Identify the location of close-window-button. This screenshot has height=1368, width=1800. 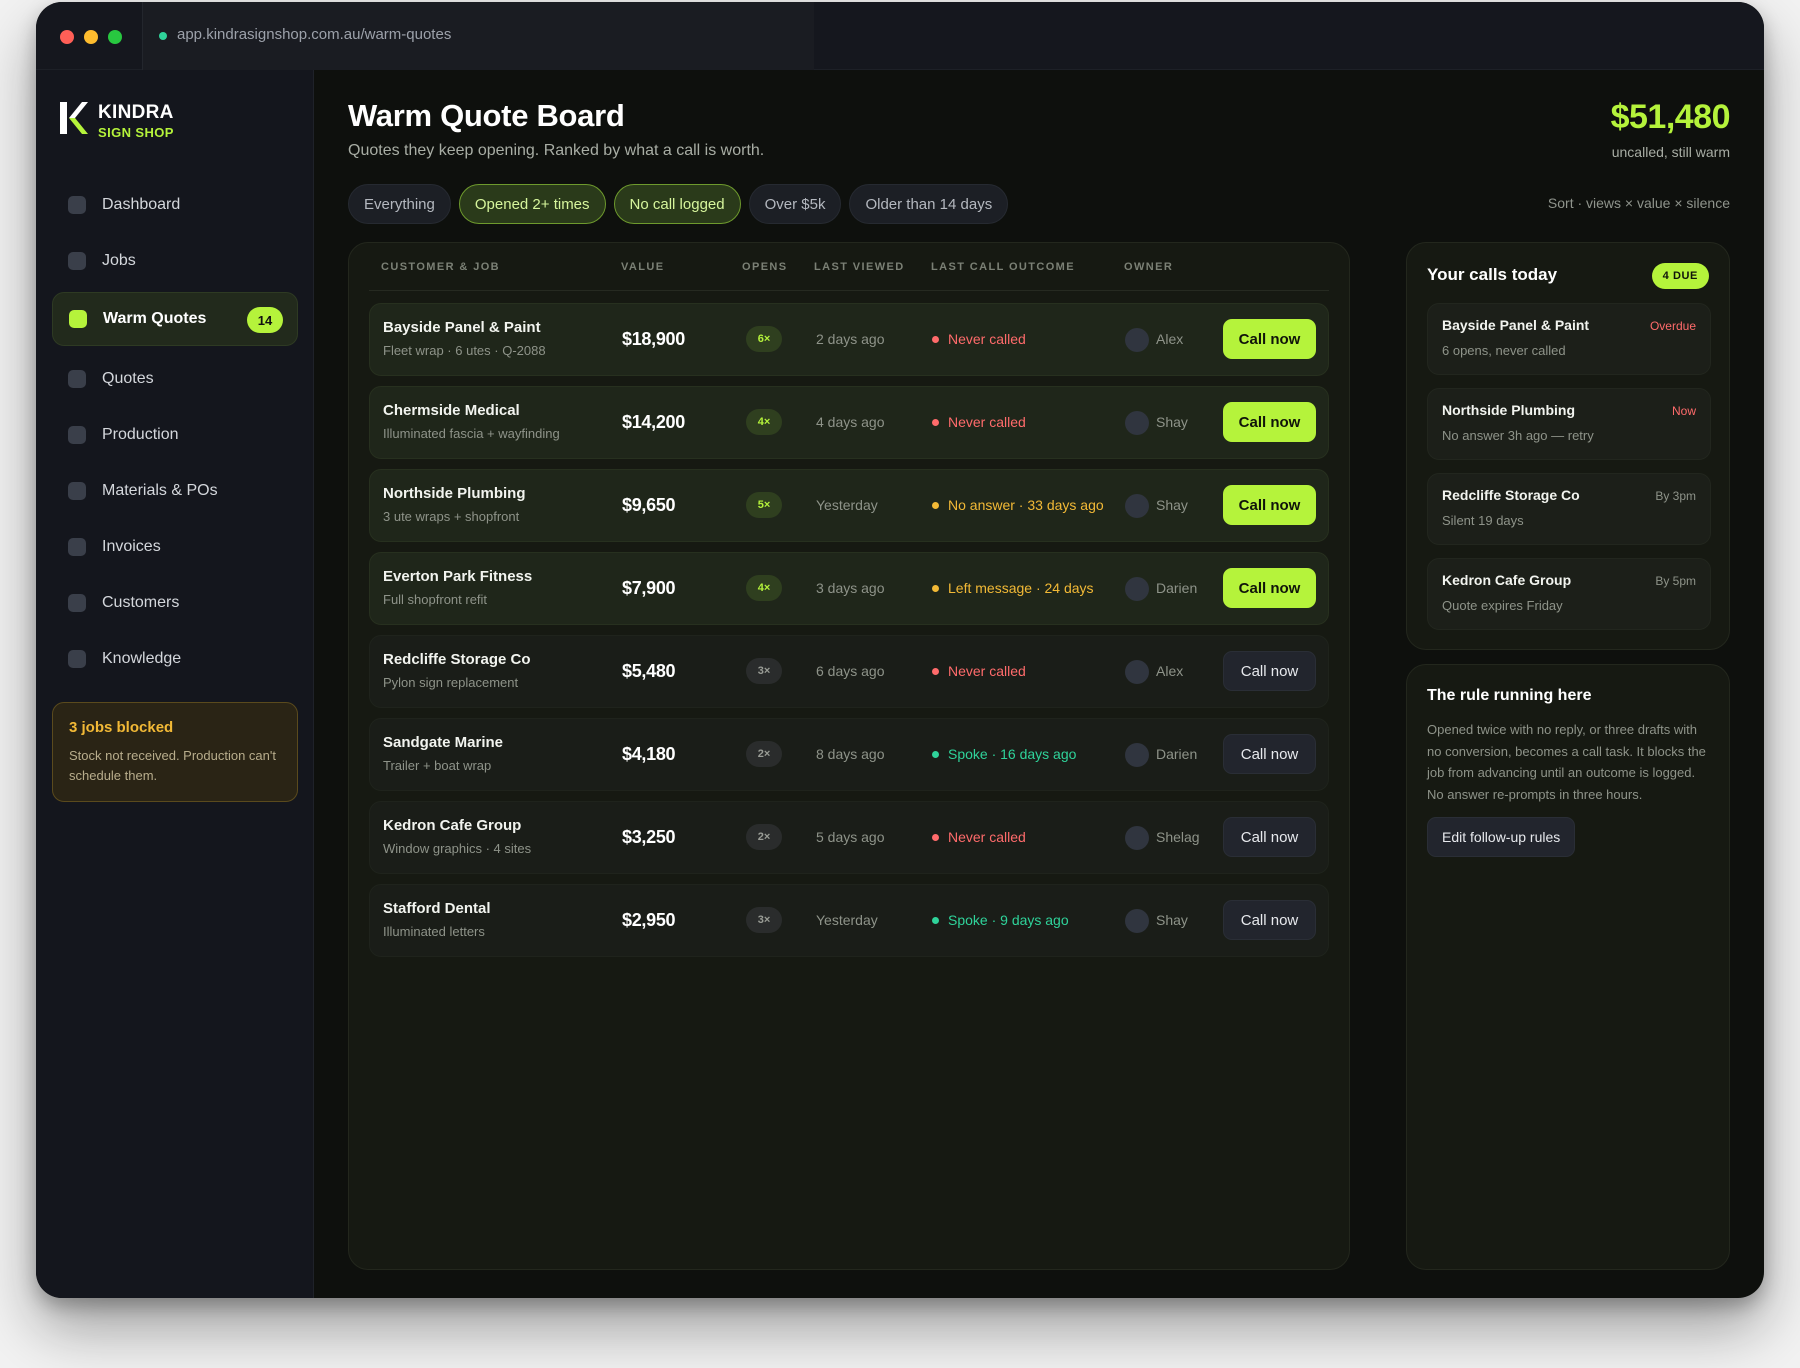
(67, 37).